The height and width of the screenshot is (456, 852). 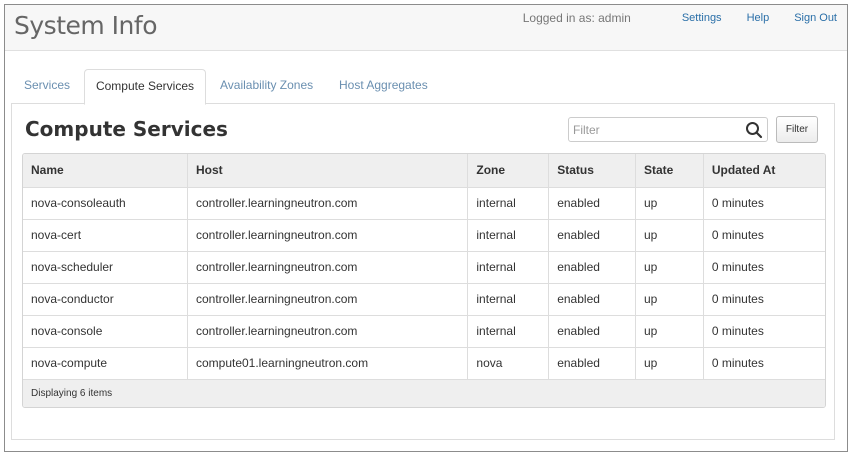 I want to click on cell-name: nova-cert, so click(x=105, y=235).